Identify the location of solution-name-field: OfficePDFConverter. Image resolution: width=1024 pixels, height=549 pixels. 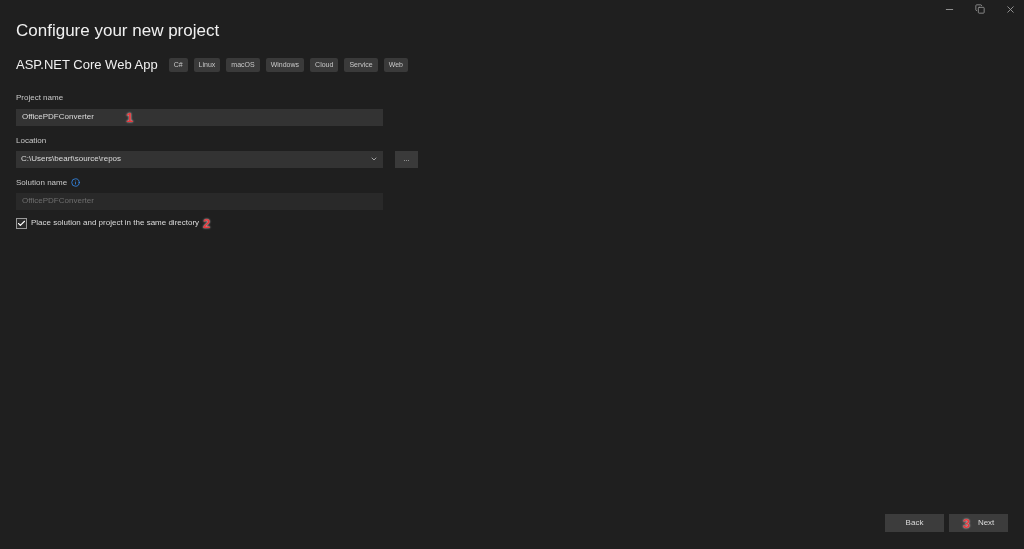
(199, 201).